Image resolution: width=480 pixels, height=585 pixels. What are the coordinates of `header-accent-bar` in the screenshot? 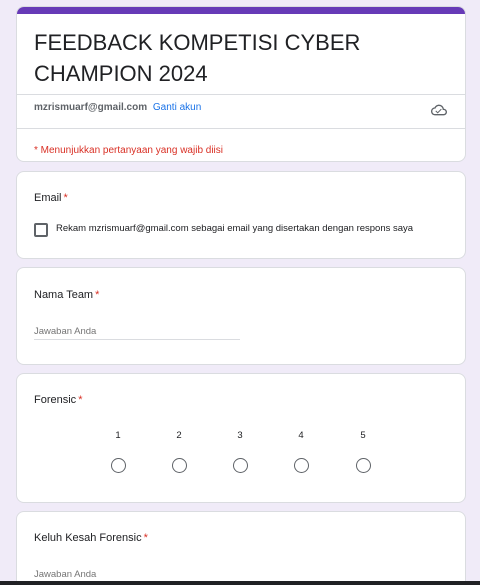 It's located at (241, 10).